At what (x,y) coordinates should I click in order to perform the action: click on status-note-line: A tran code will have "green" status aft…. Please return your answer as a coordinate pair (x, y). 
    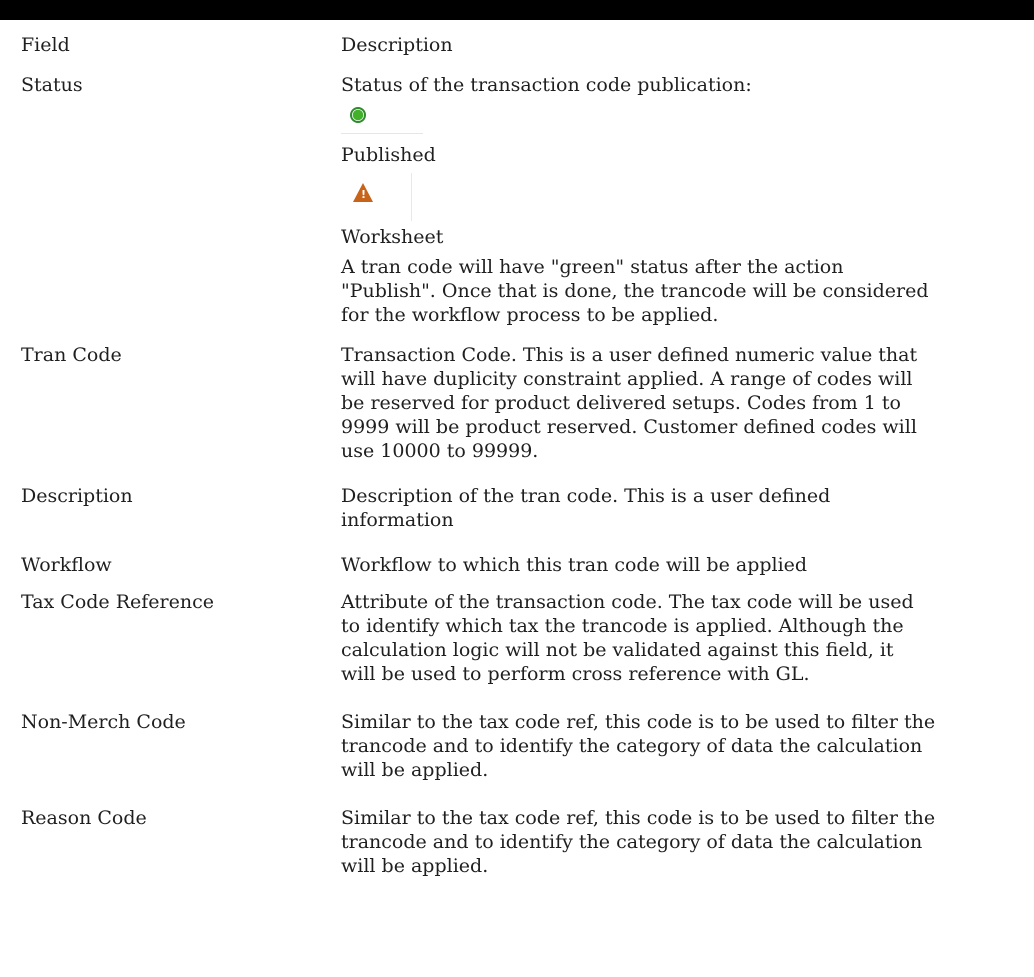
    Looking at the image, I should click on (592, 267).